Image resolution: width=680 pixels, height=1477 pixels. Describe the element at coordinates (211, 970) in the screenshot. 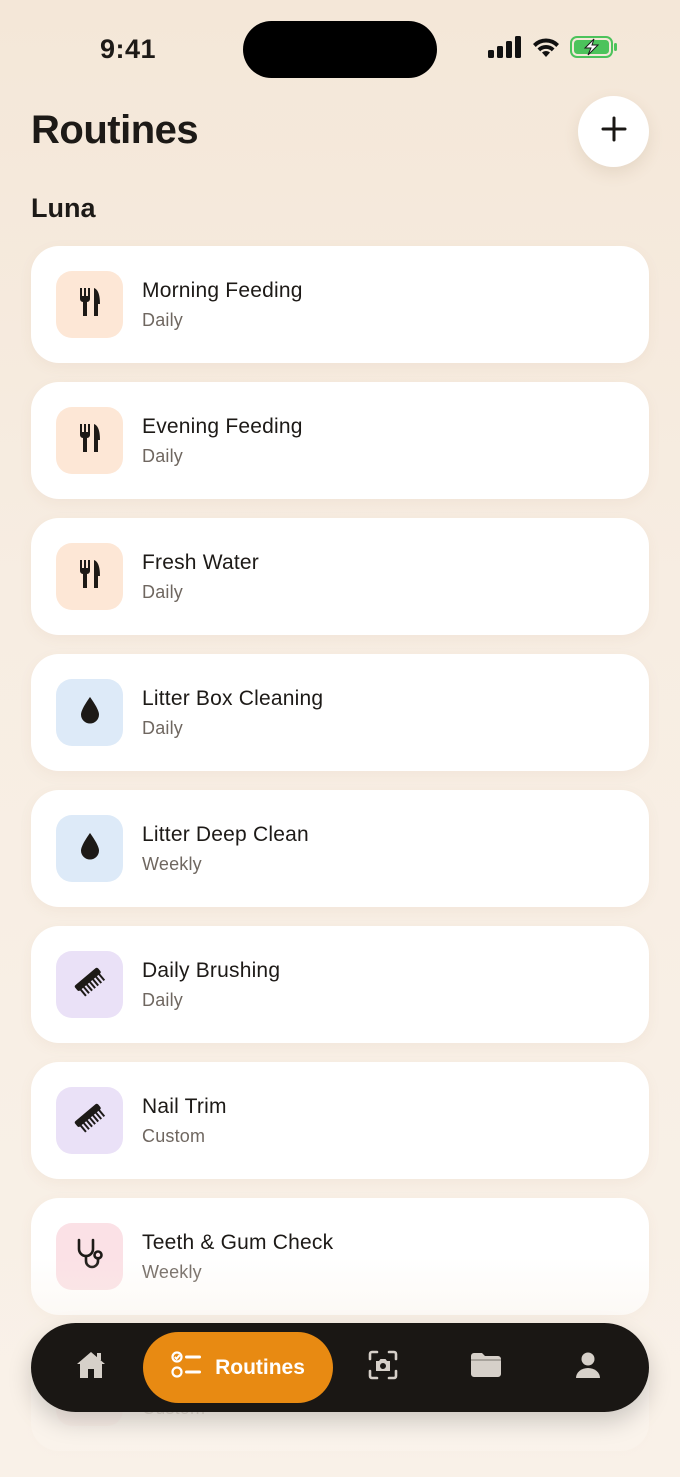

I see `routine-title: Daily Brushing` at that location.